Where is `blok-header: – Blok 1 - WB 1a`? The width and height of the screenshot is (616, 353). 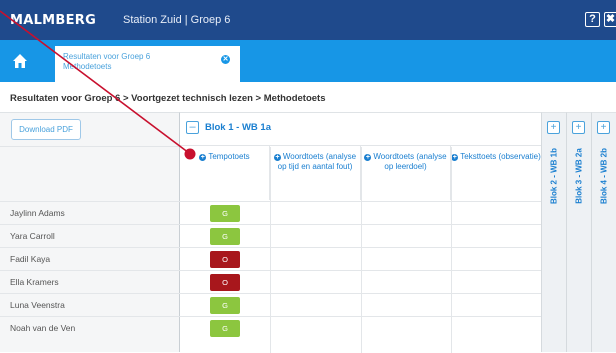
blok-header: – Blok 1 - WB 1a is located at coordinates (360, 129).